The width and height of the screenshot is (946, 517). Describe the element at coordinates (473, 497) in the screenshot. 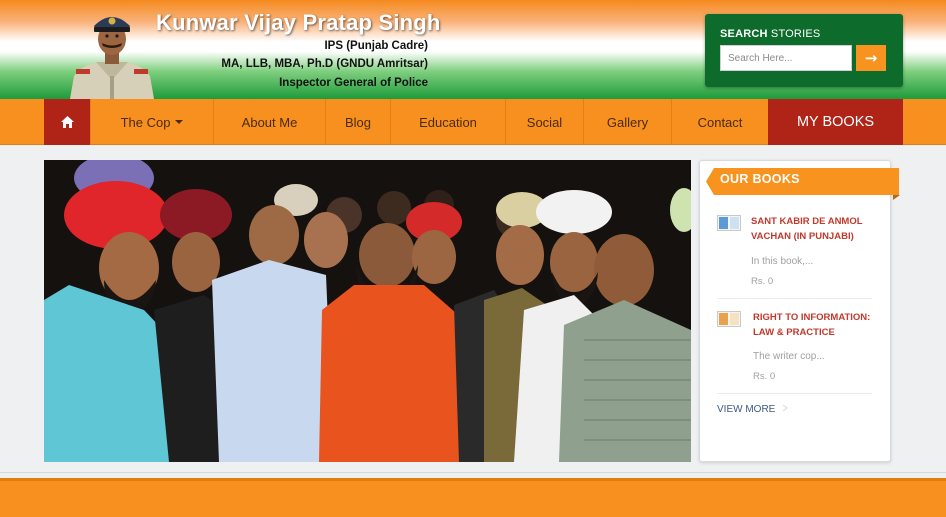

I see `site-footer` at that location.